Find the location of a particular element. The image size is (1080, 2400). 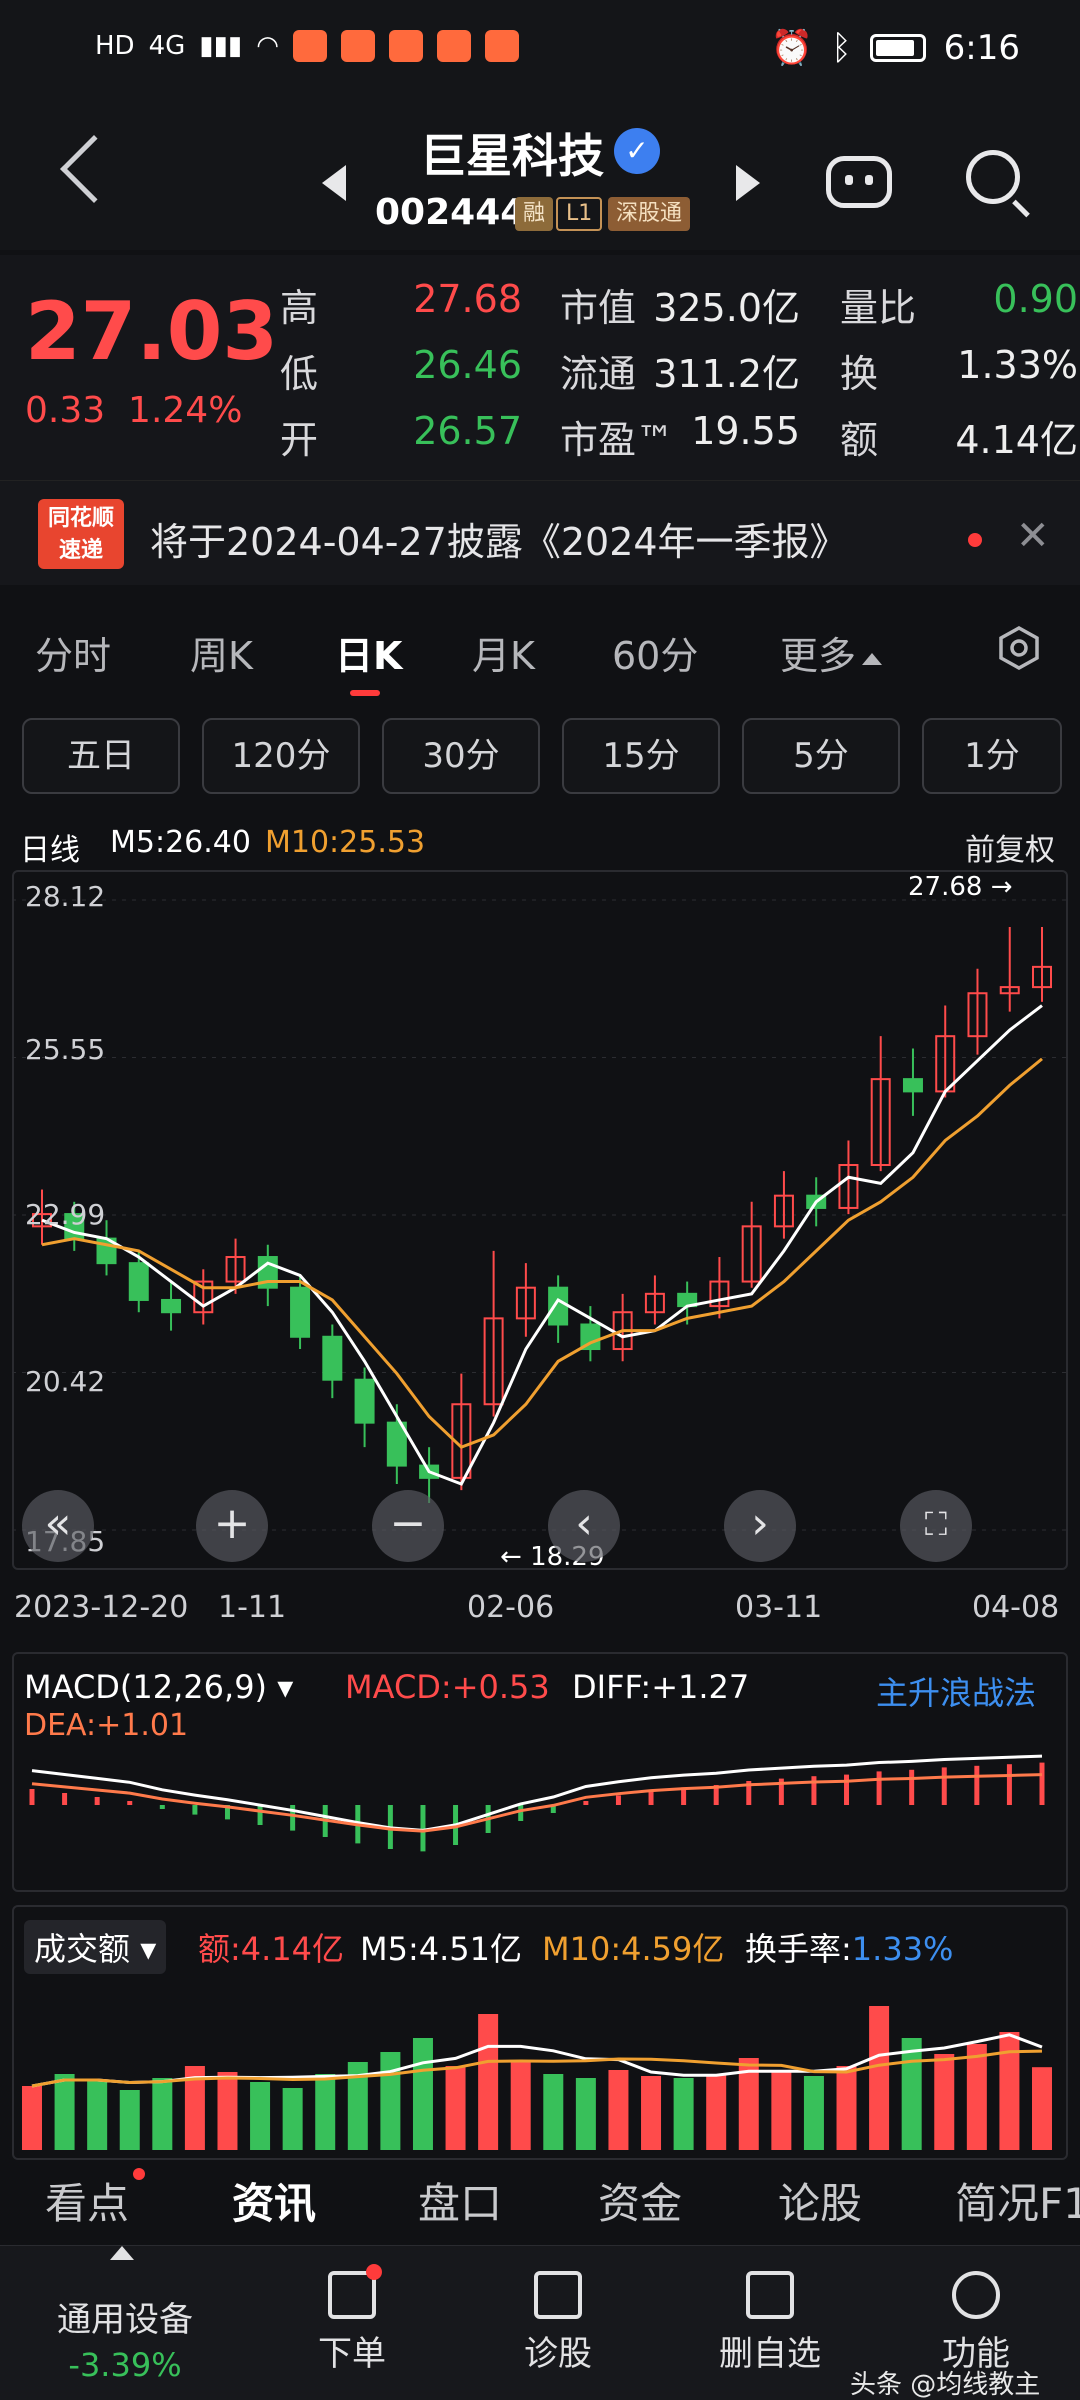

15min-button: 15分 is located at coordinates (641, 756).